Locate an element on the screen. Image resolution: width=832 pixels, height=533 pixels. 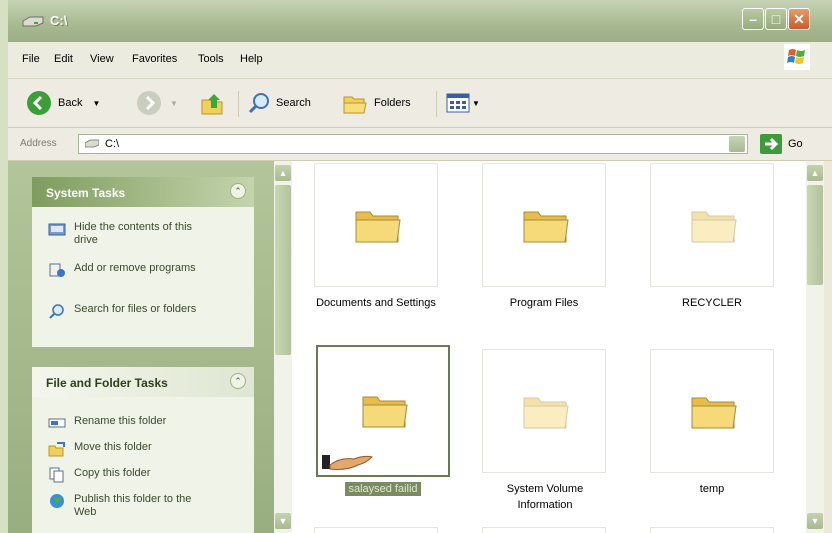
folder-name: salaysed failid is located at coordinates (383, 489).